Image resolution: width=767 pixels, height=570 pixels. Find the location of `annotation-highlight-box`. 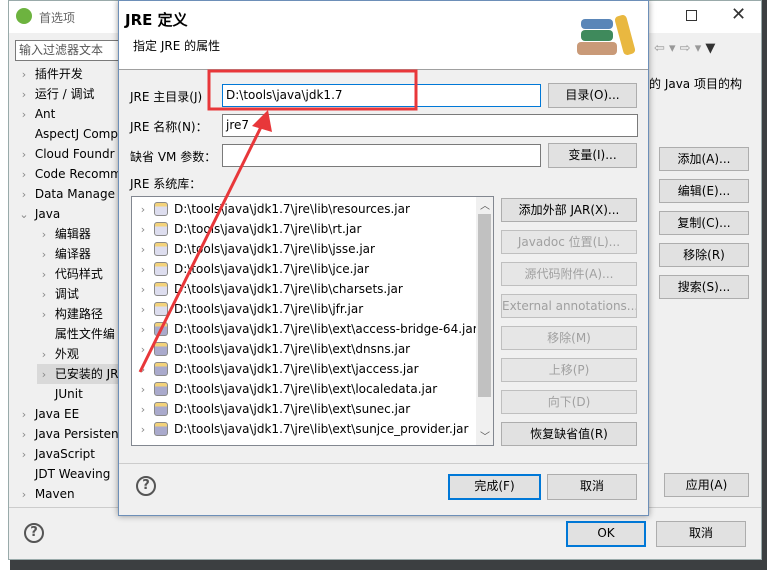

annotation-highlight-box is located at coordinates (312, 90).